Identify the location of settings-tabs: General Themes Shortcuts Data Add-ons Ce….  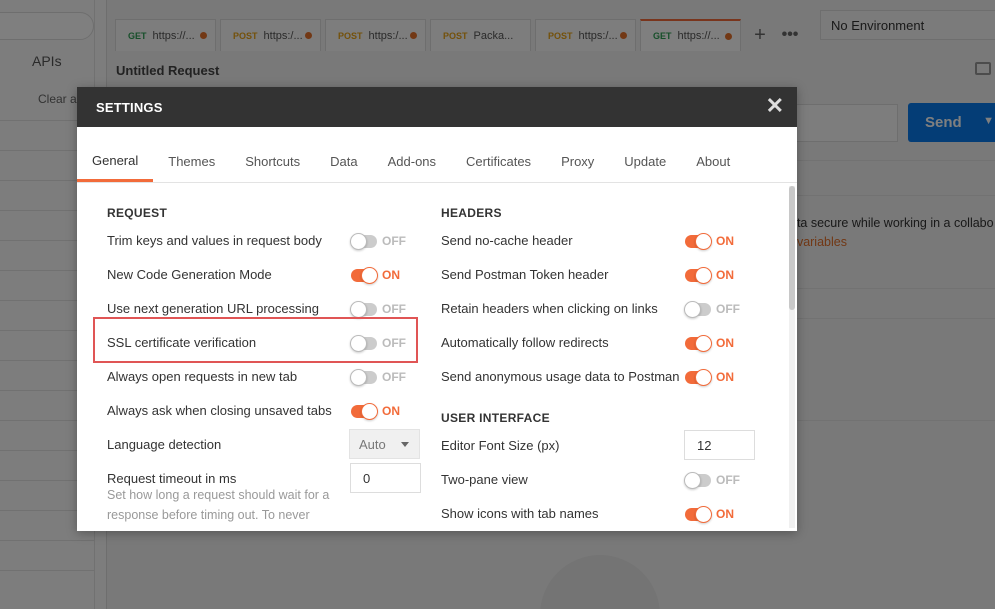
(437, 155).